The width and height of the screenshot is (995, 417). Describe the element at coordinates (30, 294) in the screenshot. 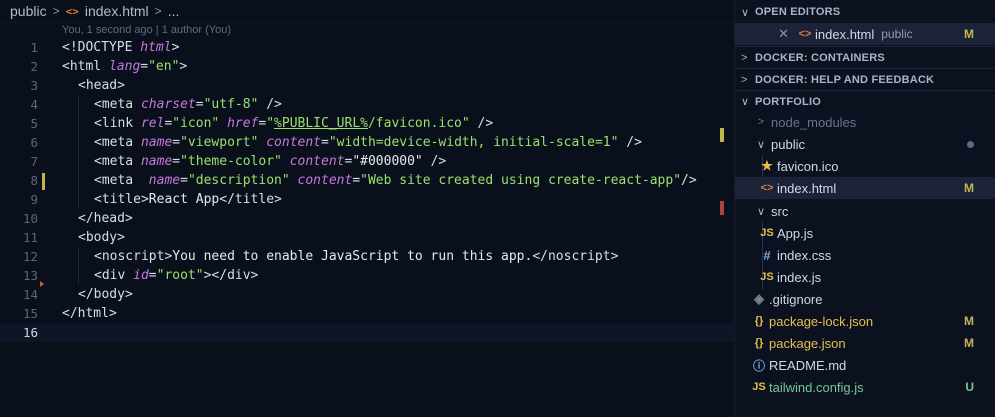

I see `line-number: 14` at that location.